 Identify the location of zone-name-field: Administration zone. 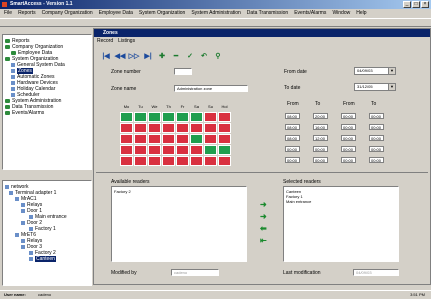
(211, 88).